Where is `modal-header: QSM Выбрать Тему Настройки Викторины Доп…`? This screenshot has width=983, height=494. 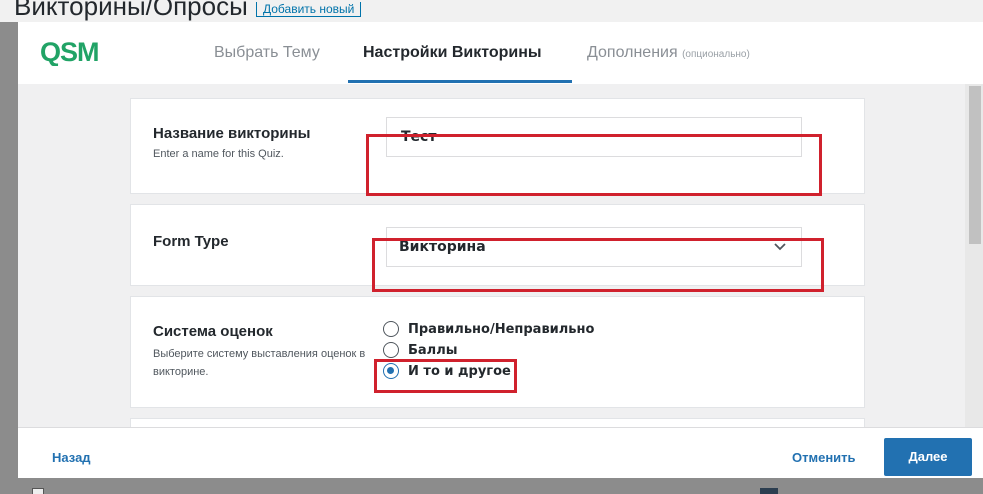
modal-header: QSM Выбрать Тему Настройки Викторины Доп… is located at coordinates (500, 53).